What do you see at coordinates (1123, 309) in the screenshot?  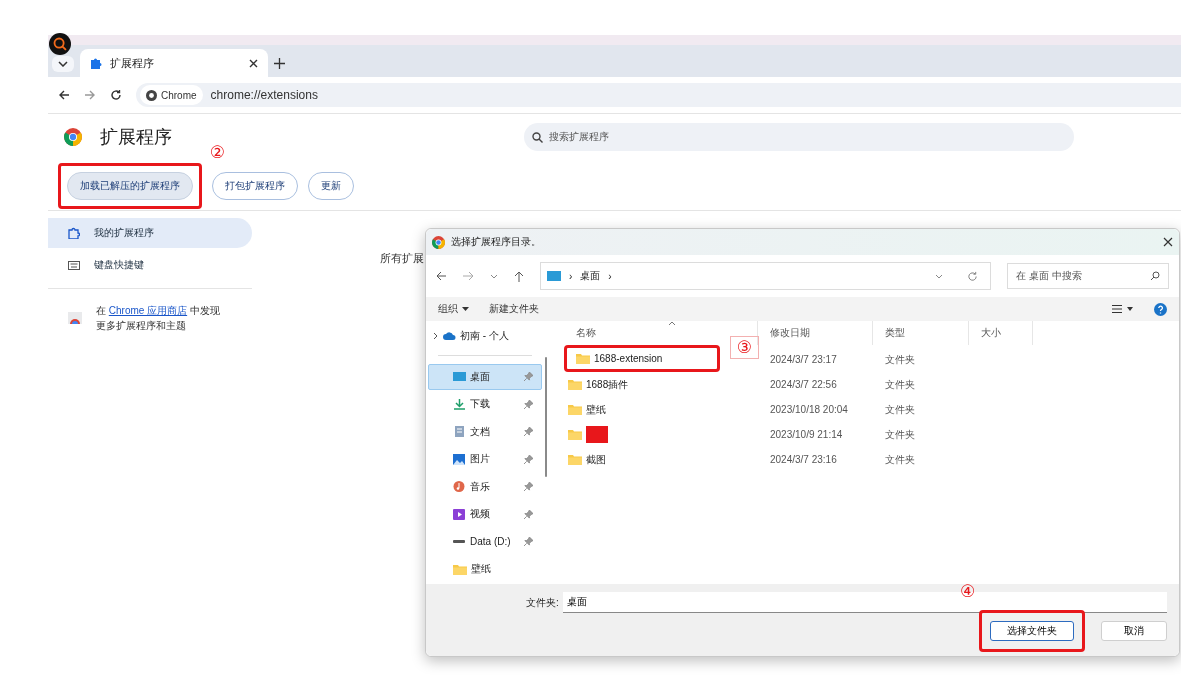 I see `view-menu-icon` at bounding box center [1123, 309].